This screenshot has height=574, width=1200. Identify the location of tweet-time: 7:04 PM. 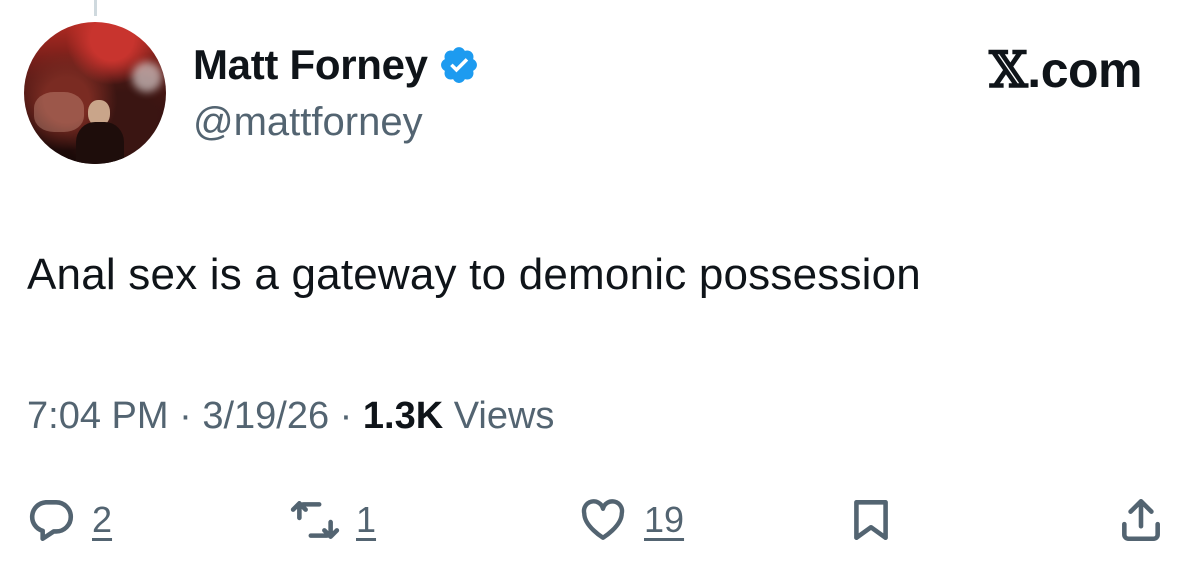
(98, 416).